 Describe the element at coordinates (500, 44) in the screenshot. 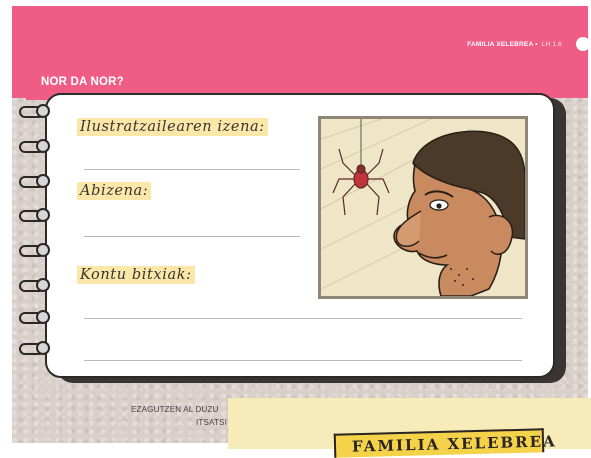

I see `series-title: FAMILIA XELEBREA` at that location.